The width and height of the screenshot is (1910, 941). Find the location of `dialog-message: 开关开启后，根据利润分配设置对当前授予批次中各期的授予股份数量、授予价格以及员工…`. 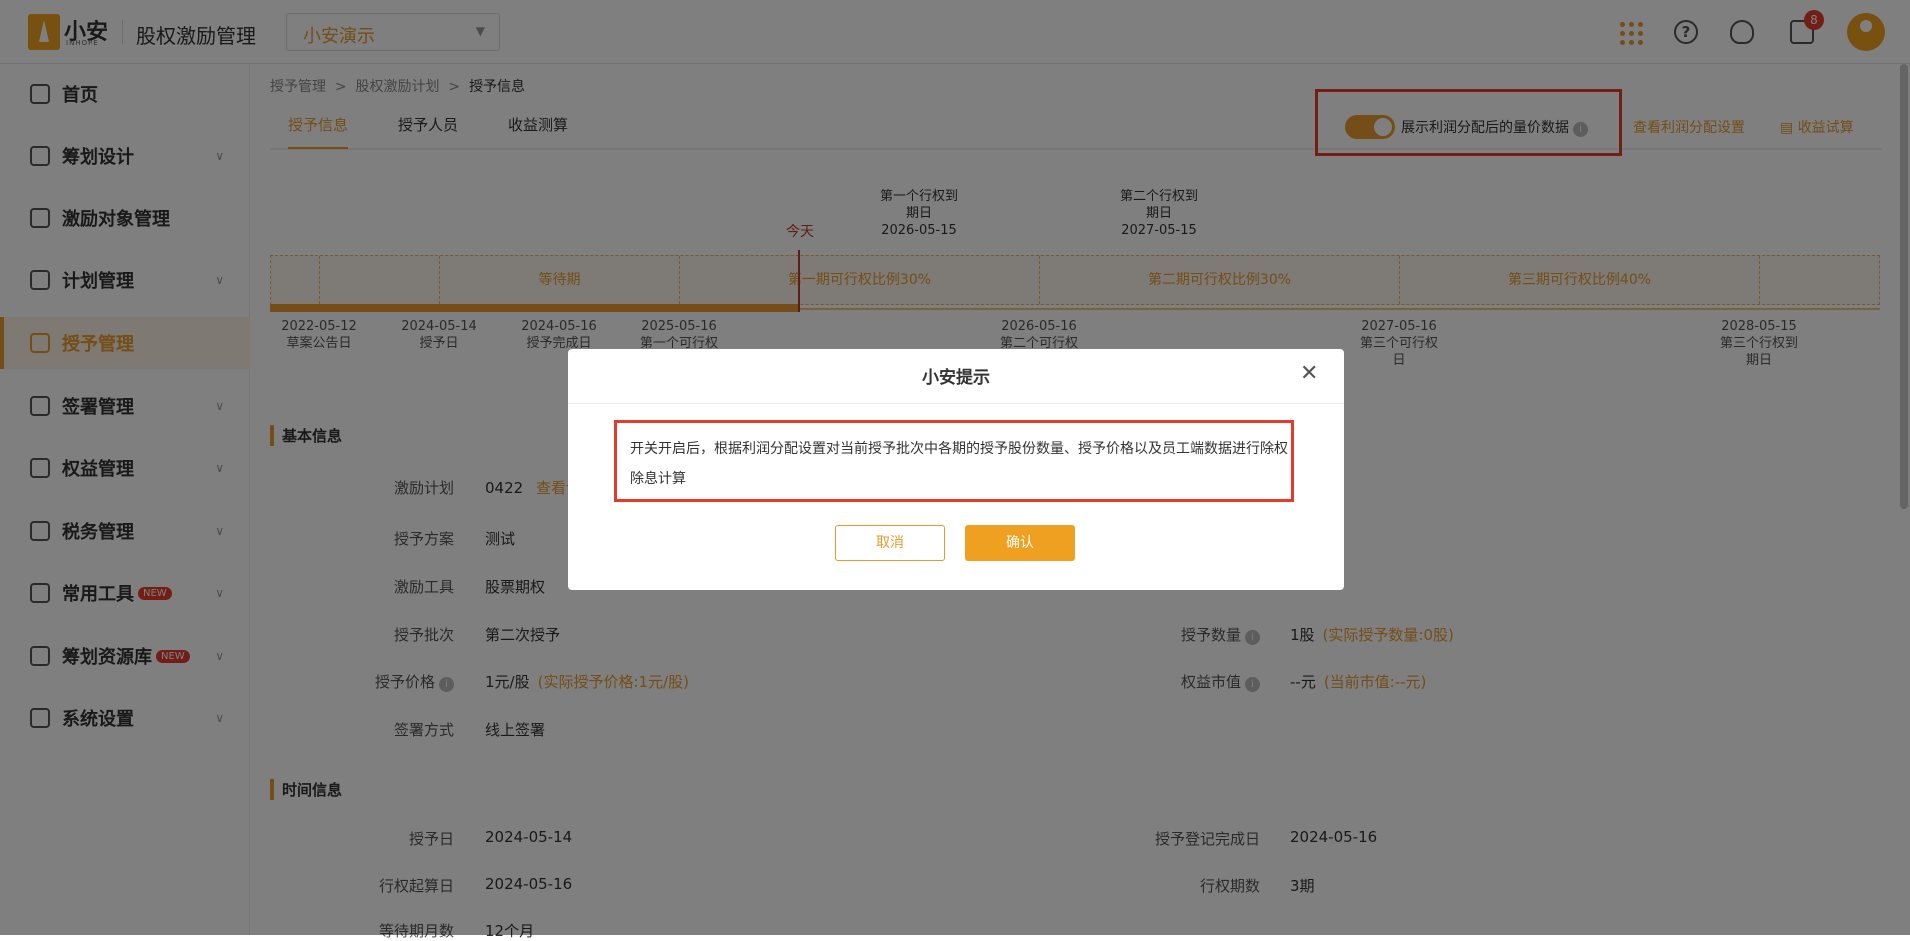

dialog-message: 开关开启后，根据利润分配设置对当前授予批次中各期的授予股份数量、授予价格以及员工… is located at coordinates (959, 464).